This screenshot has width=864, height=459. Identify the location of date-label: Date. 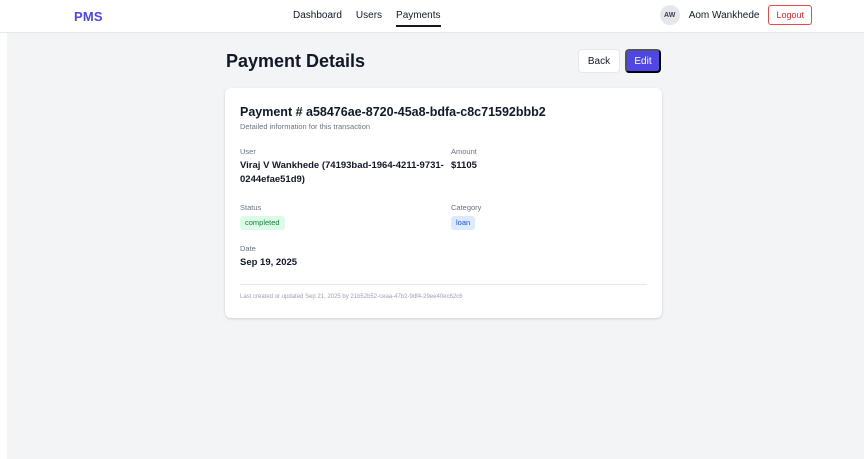
(248, 248).